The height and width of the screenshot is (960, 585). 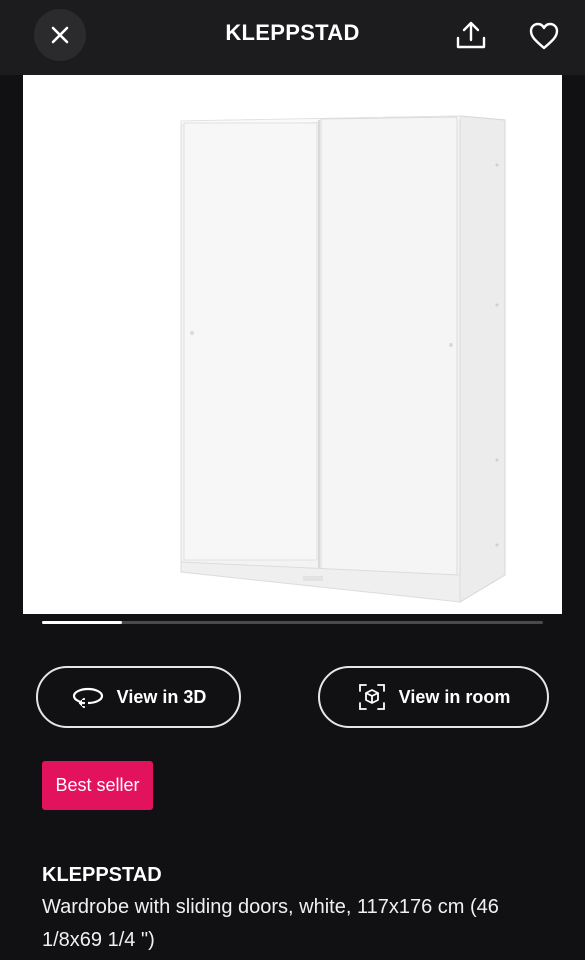 I want to click on heart-icon, so click(x=544, y=36).